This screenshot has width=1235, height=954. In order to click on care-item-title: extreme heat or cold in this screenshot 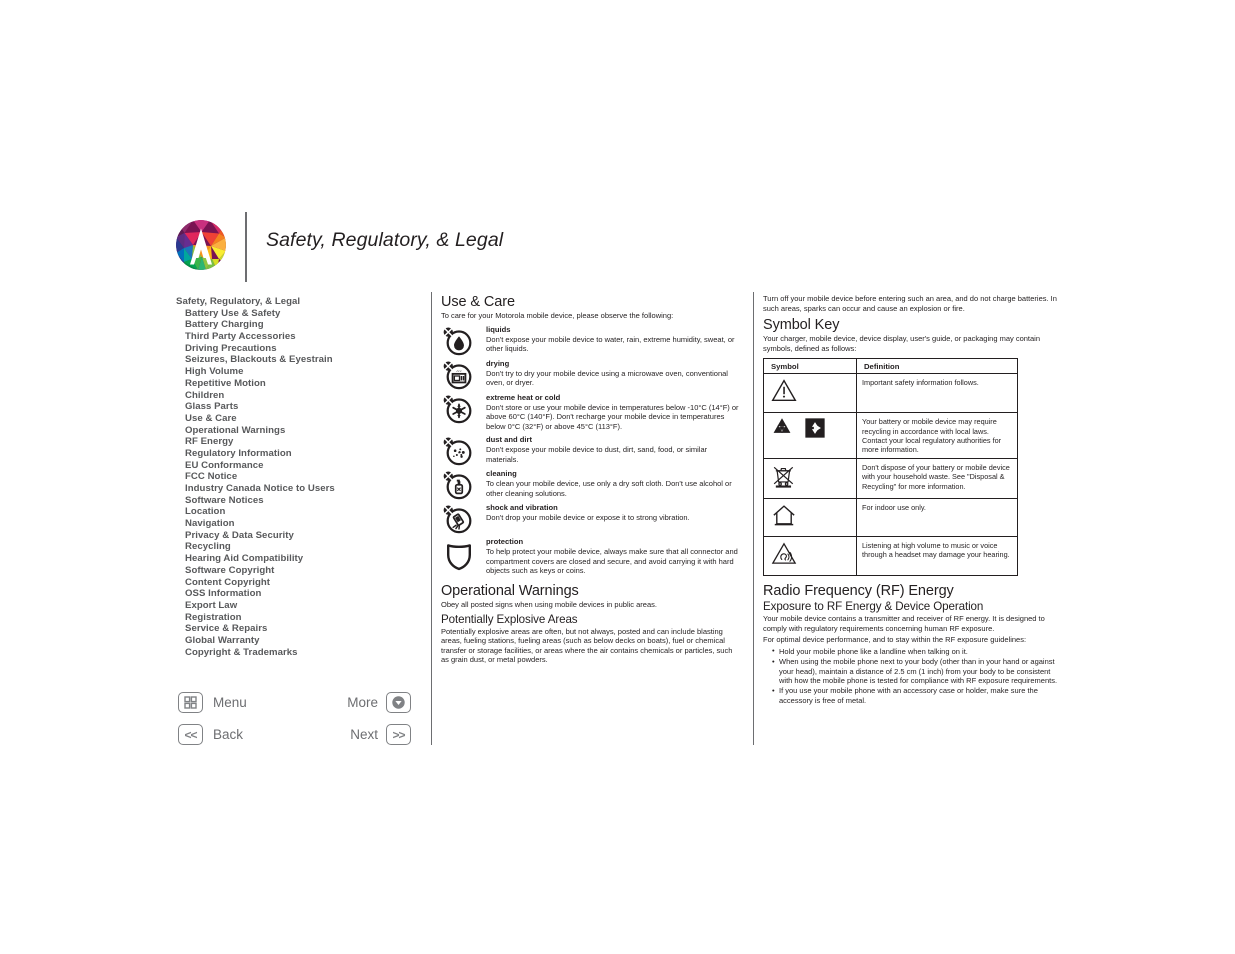, I will do `click(523, 397)`.